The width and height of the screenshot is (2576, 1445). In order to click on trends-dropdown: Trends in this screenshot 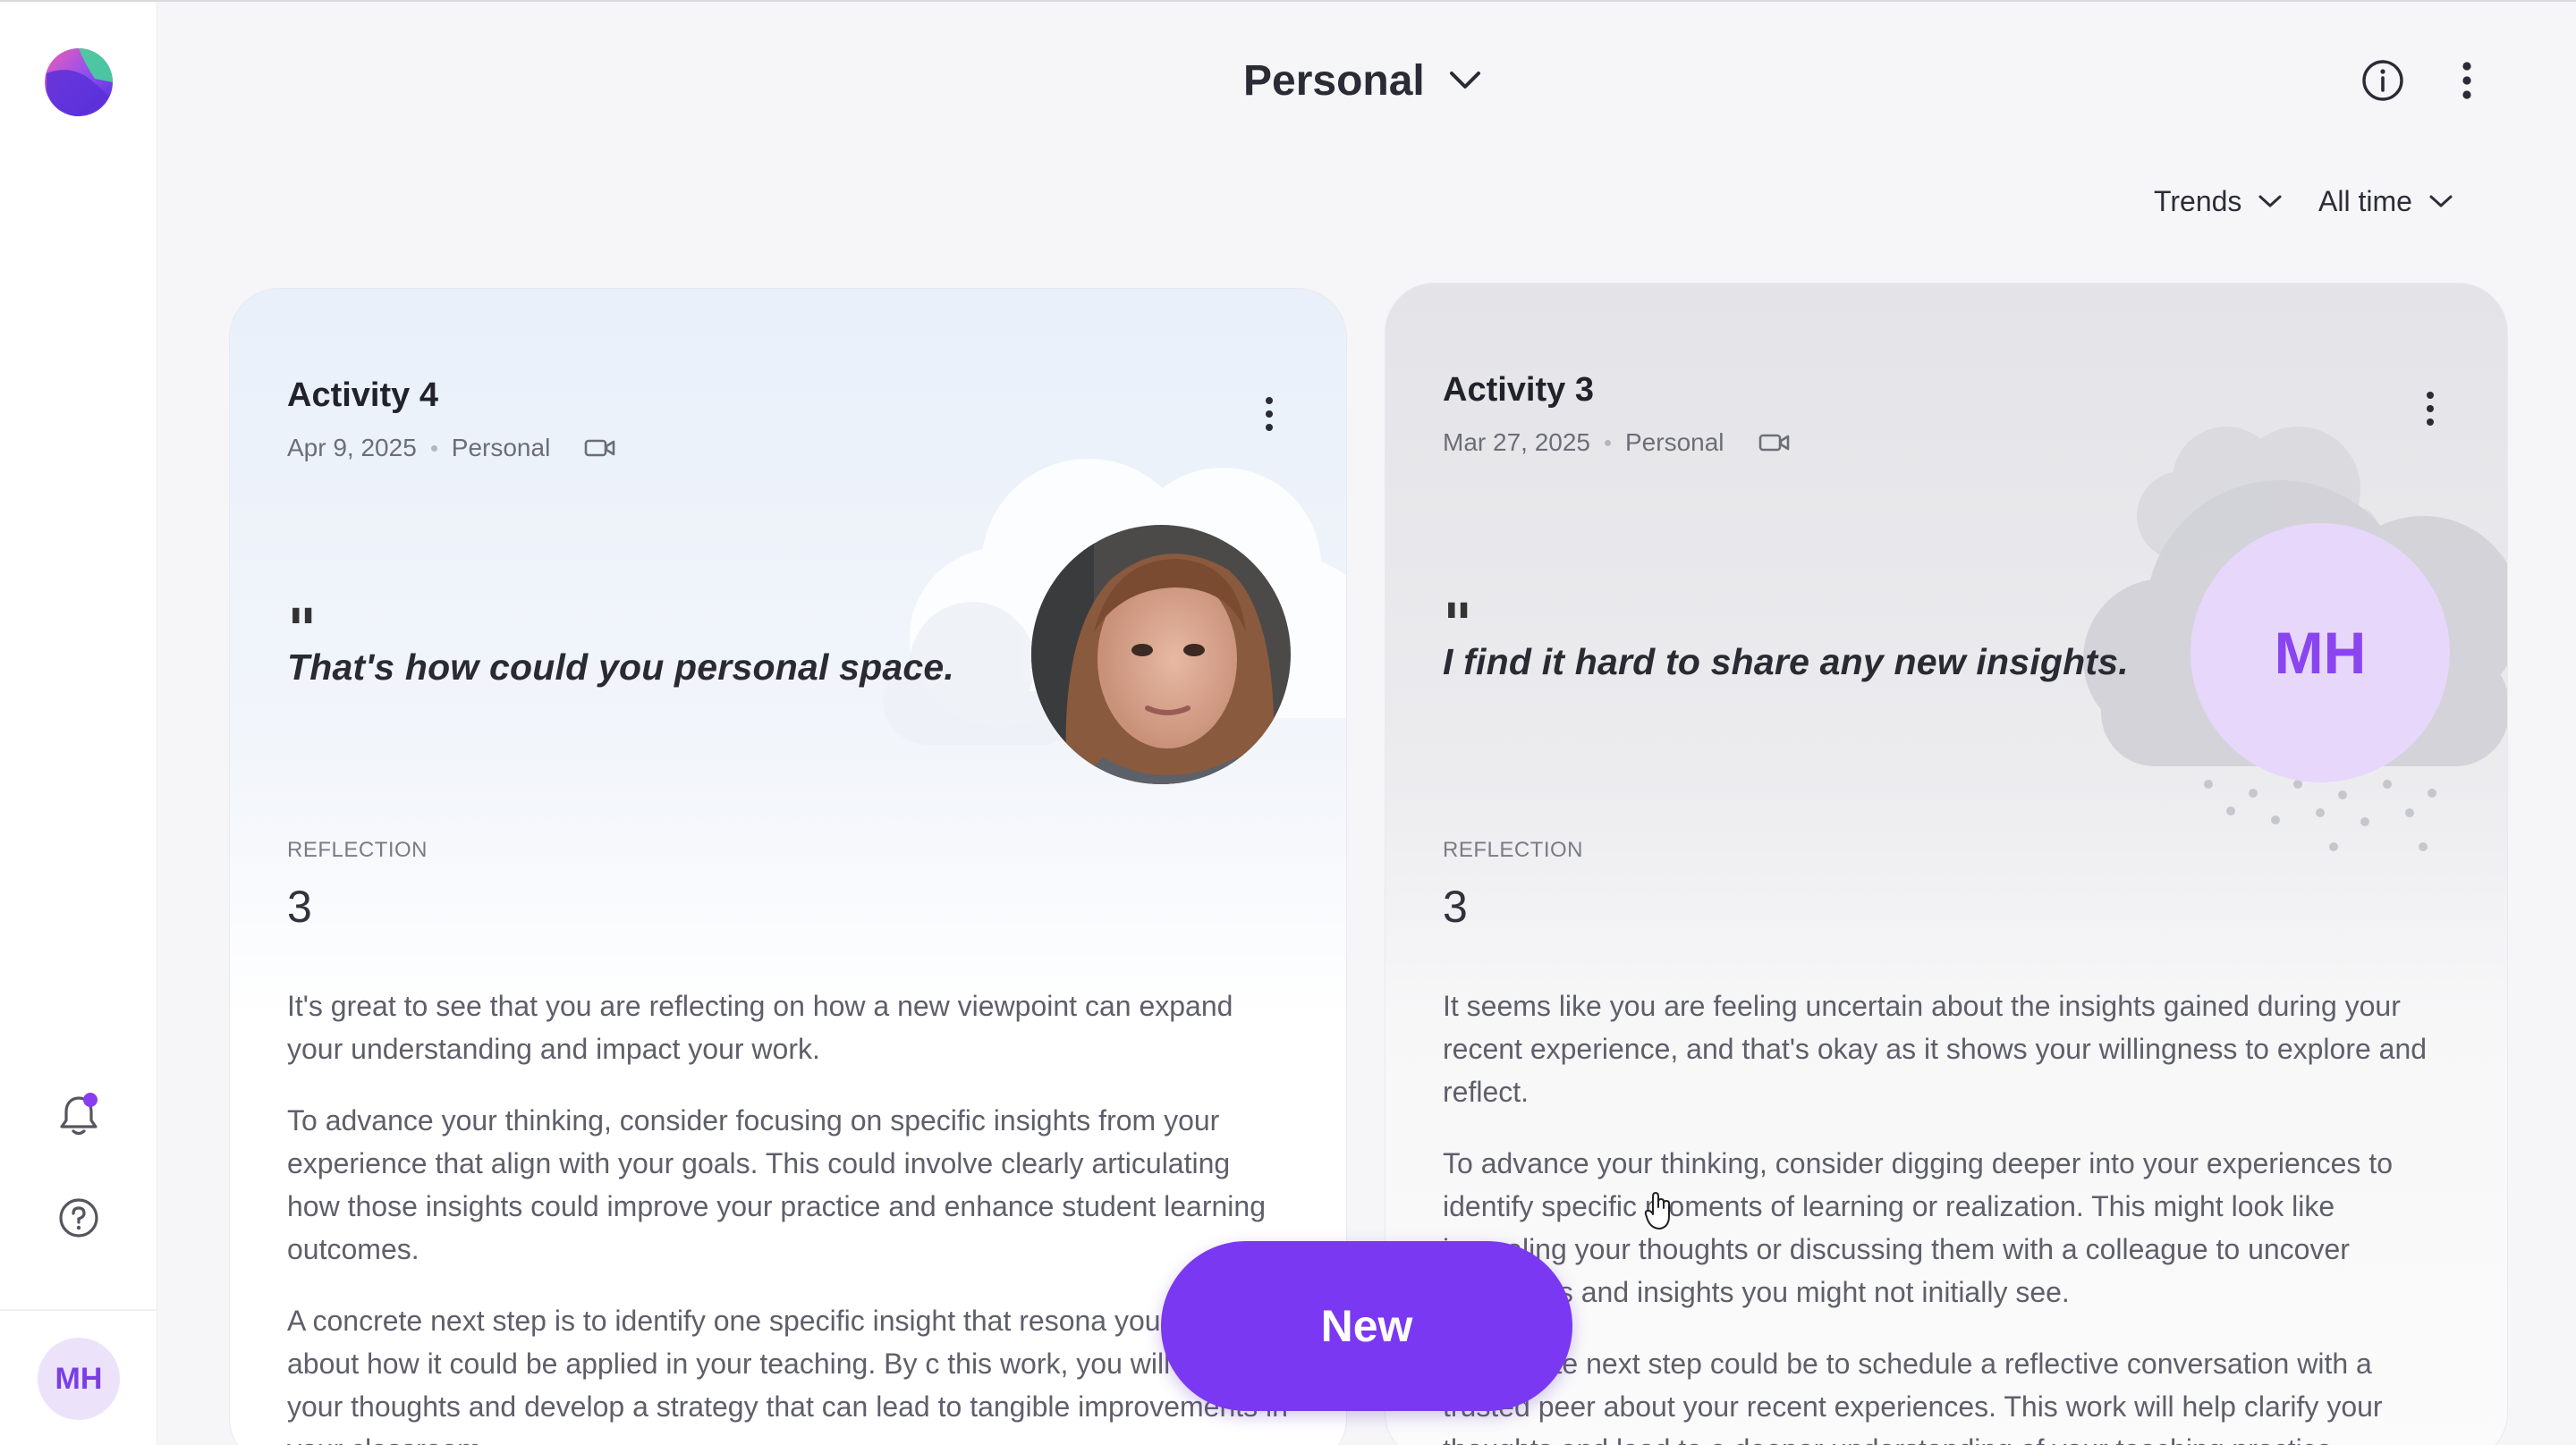, I will do `click(2218, 201)`.